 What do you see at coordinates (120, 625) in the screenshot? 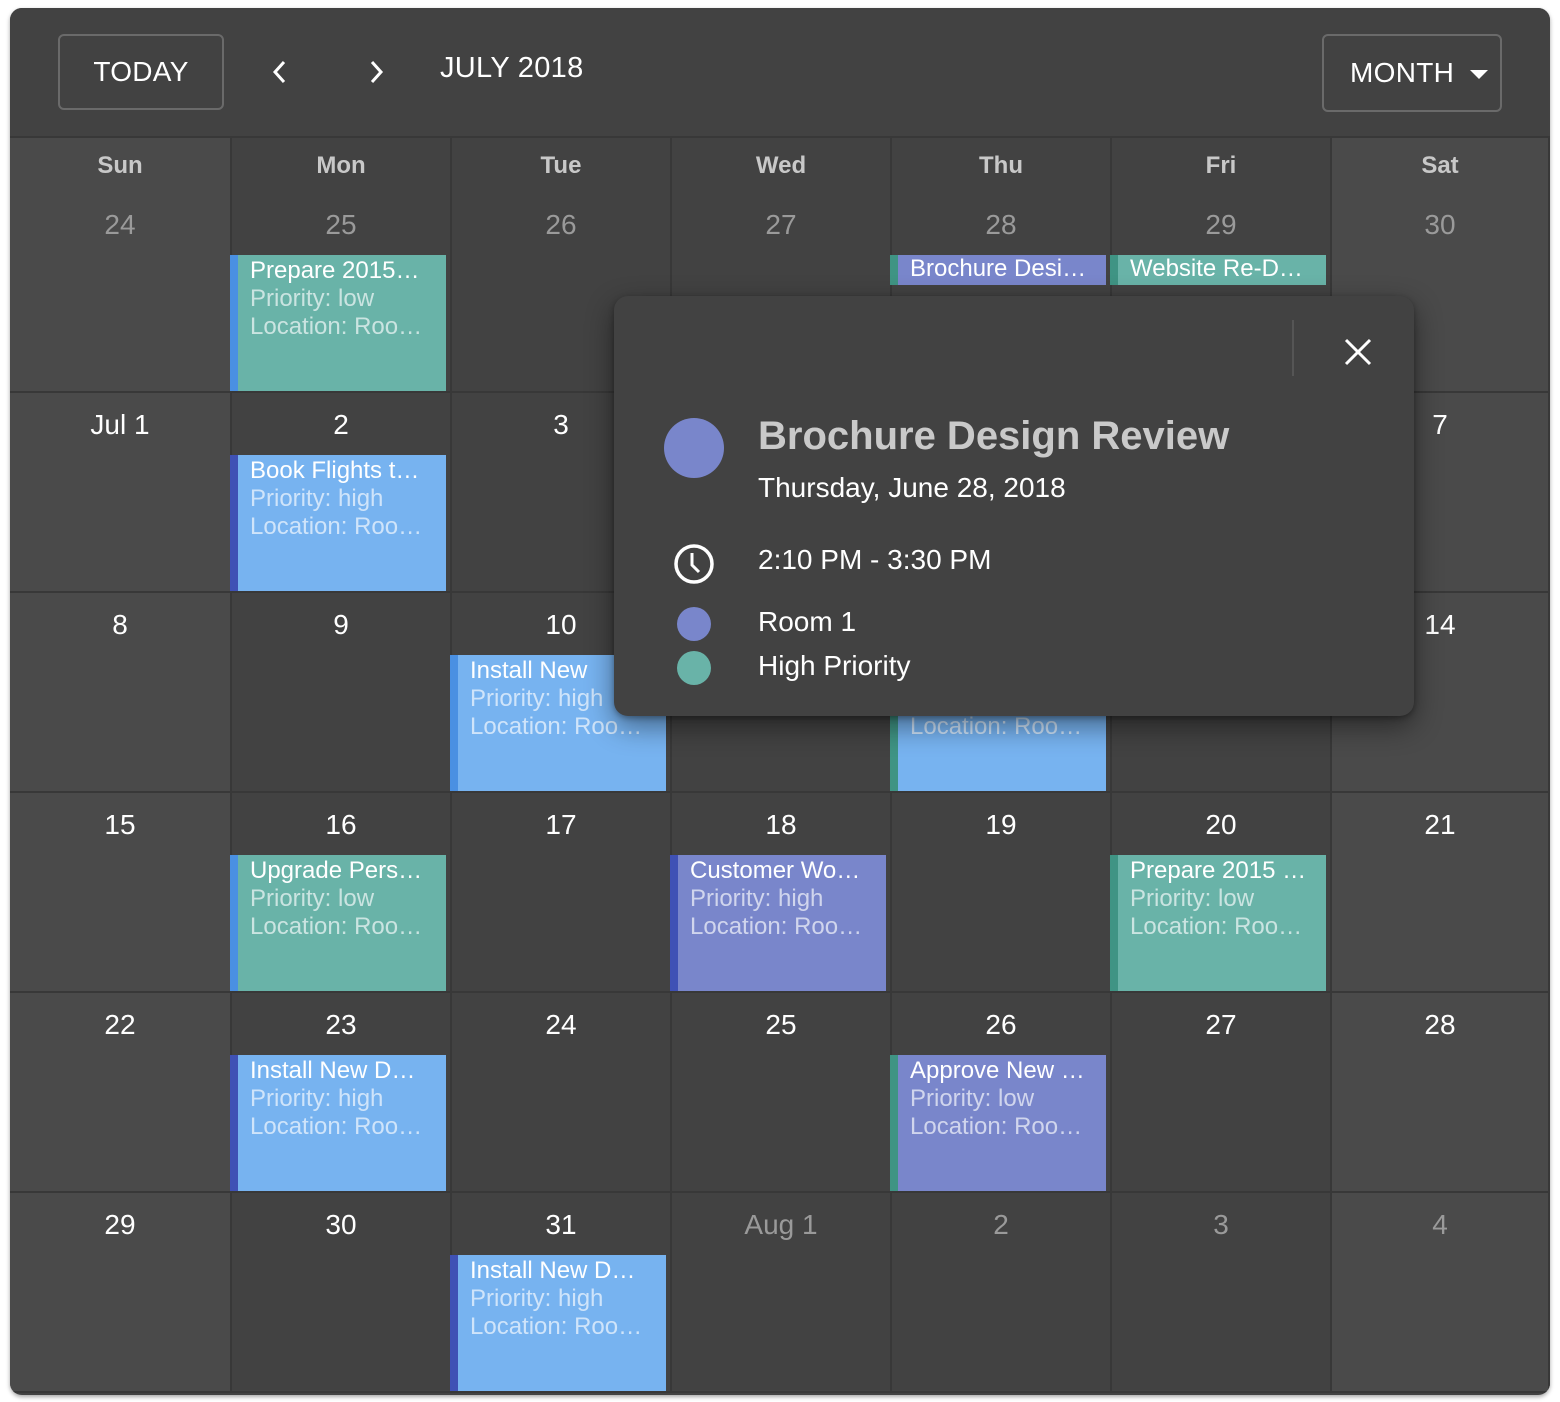
I see `day-number: 8` at bounding box center [120, 625].